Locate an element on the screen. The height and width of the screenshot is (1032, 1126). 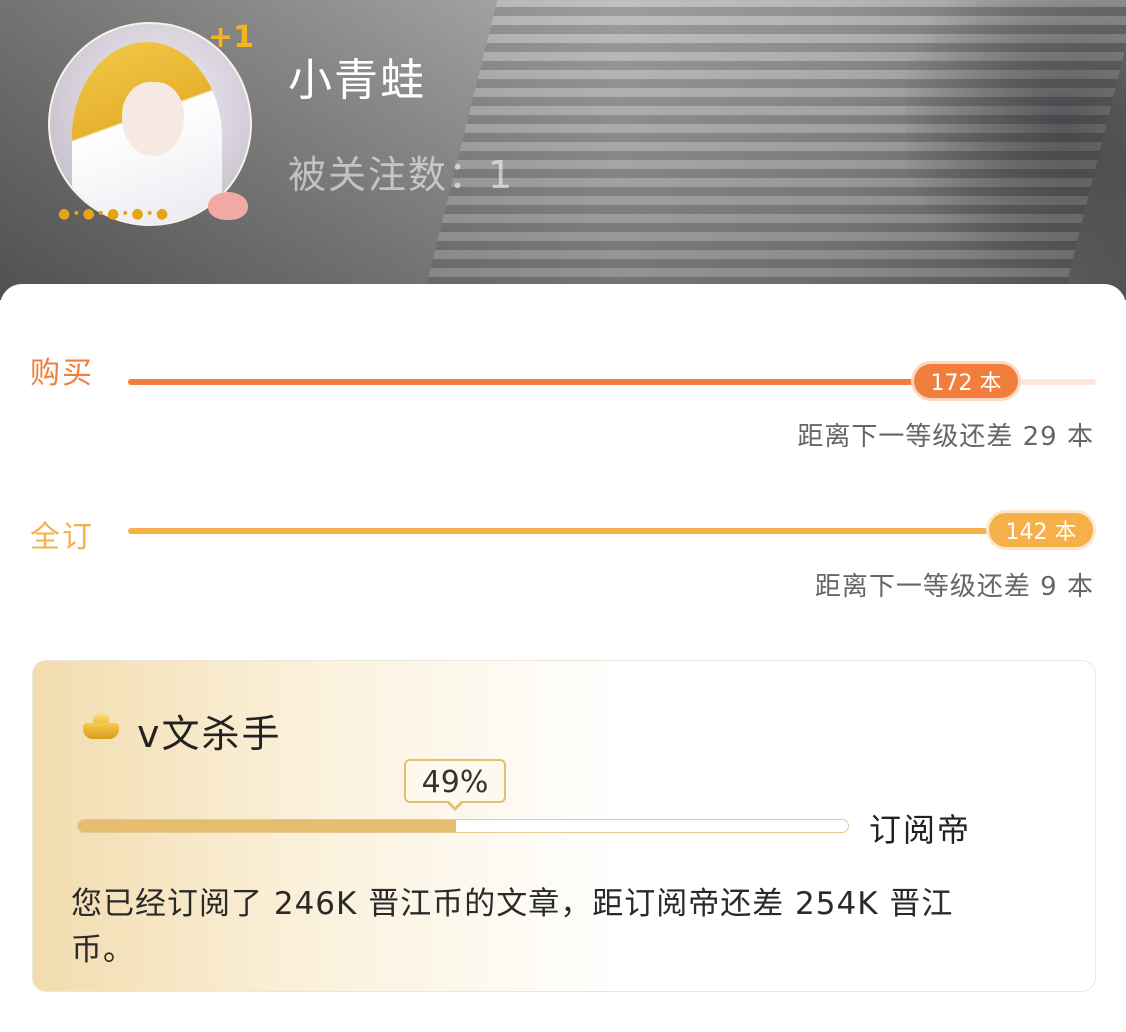
follower-count: 被关注数：1 is located at coordinates (401, 171).